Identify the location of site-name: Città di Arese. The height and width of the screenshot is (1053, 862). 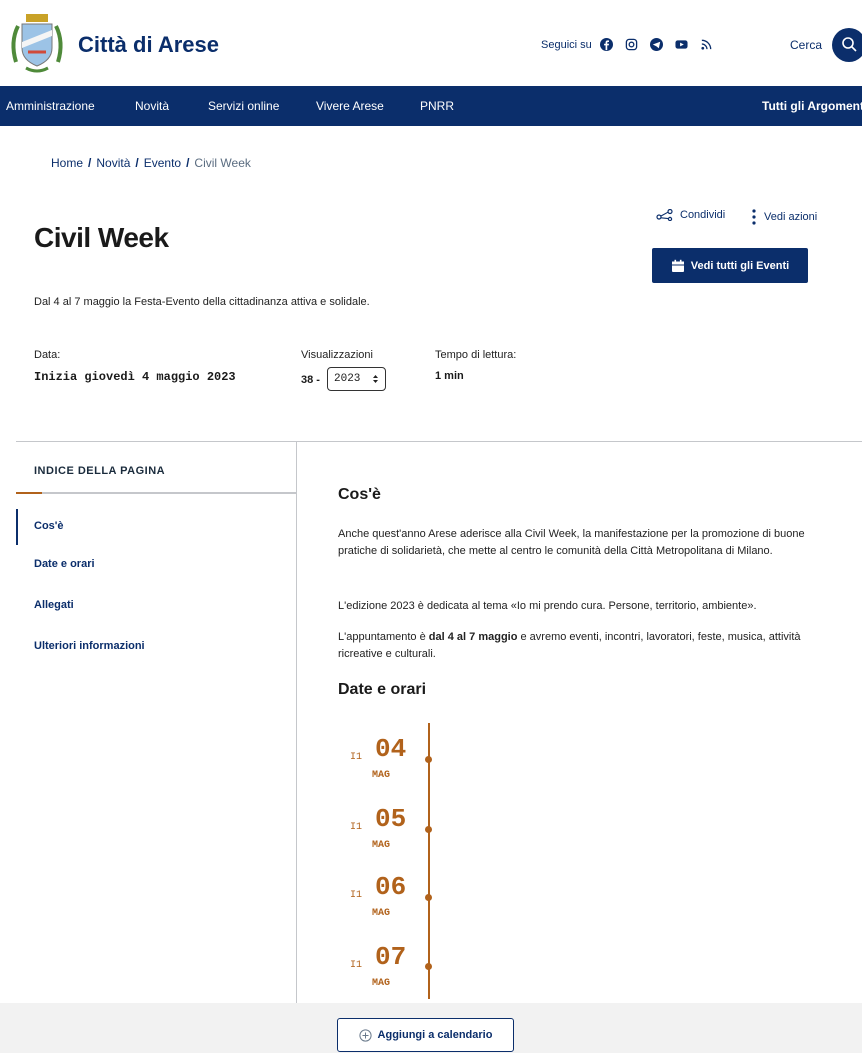
(148, 45).